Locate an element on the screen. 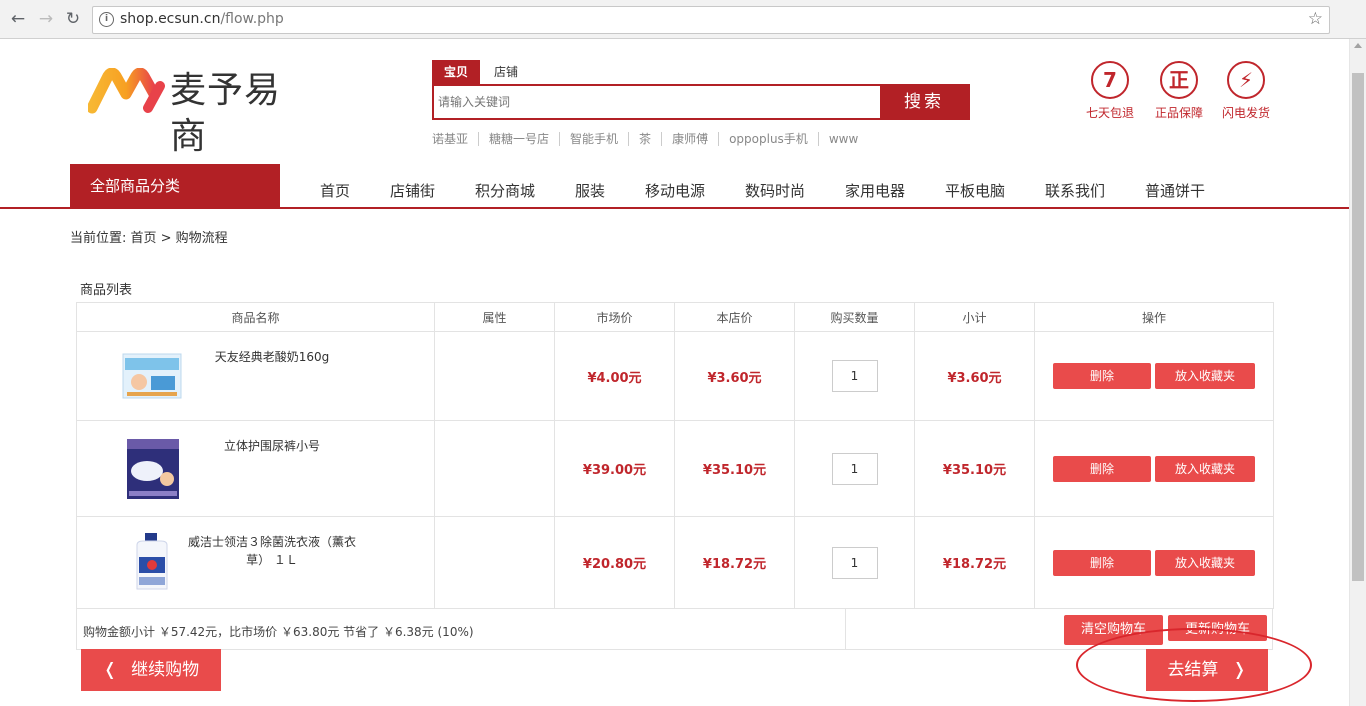  column-header: 购买数量 is located at coordinates (854, 317).